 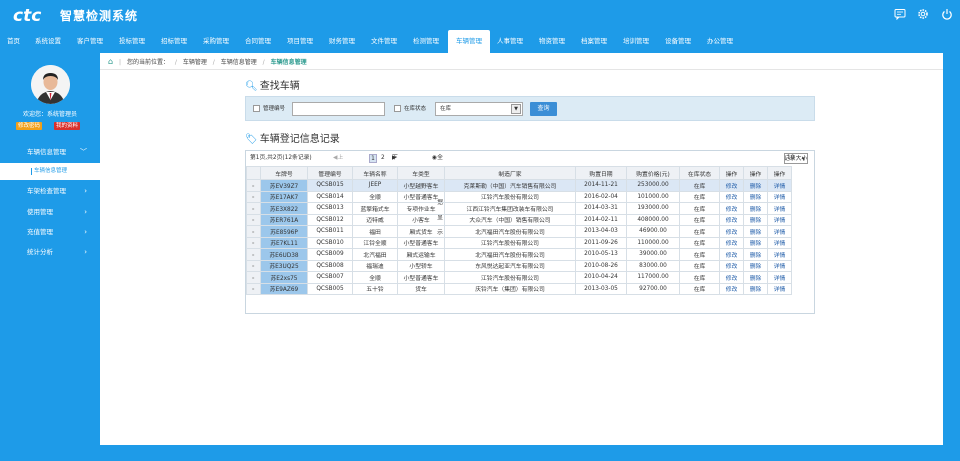 I want to click on nav-materials: 物资管理, so click(x=552, y=41).